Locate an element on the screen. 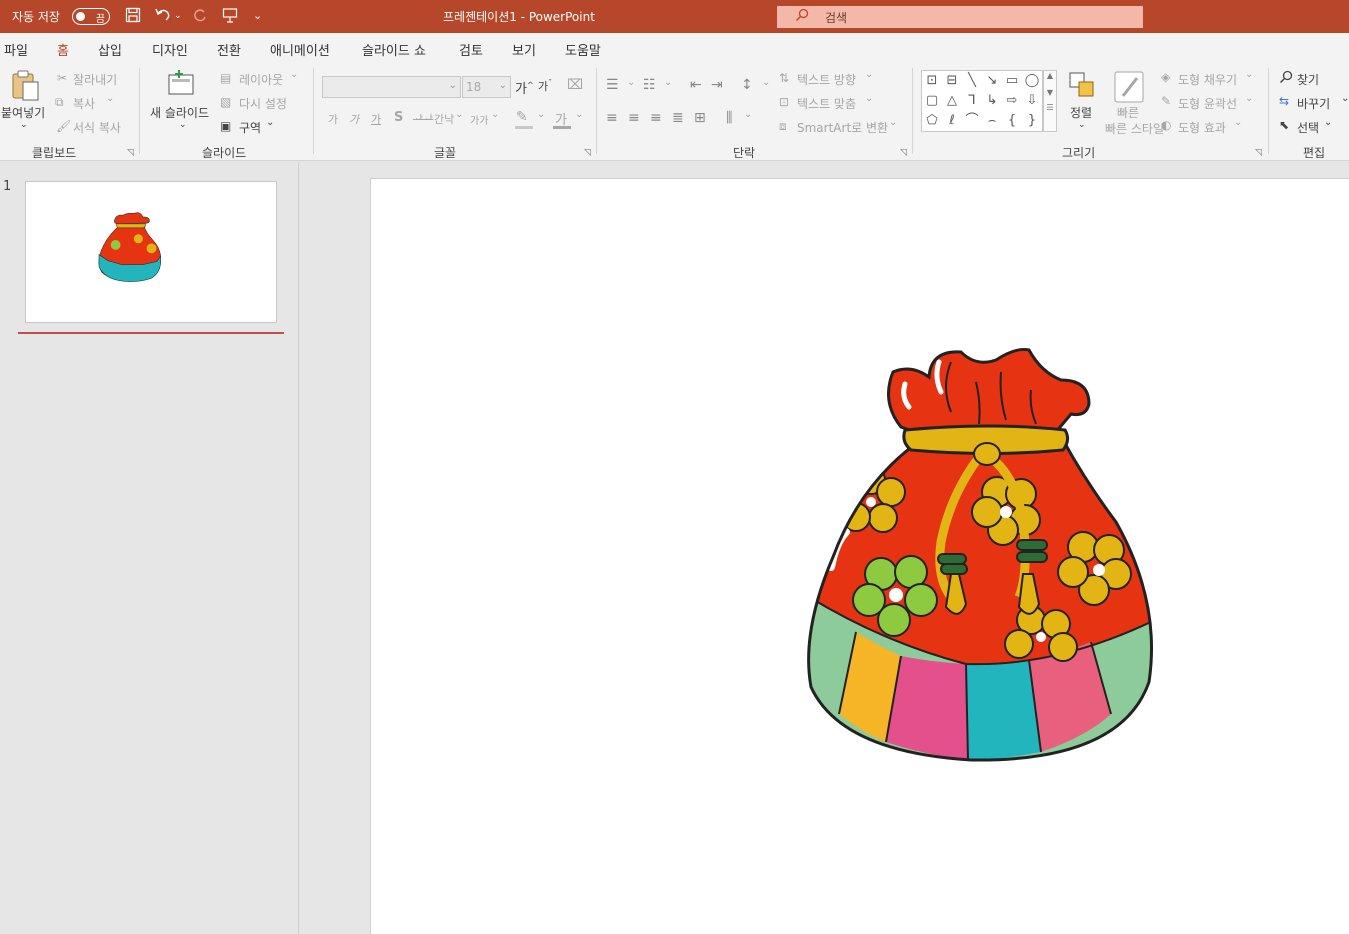 The image size is (1349, 934). font-family-combo: ⌄ is located at coordinates (391, 87).